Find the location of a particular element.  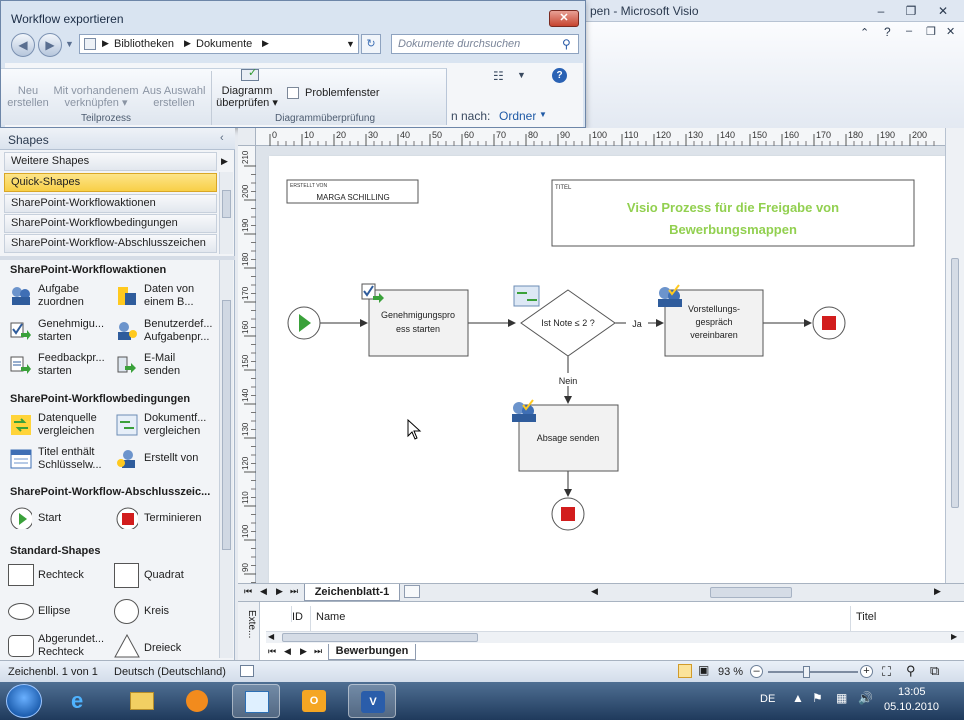

arrange-by-dropdown: Ordner is located at coordinates (517, 116).